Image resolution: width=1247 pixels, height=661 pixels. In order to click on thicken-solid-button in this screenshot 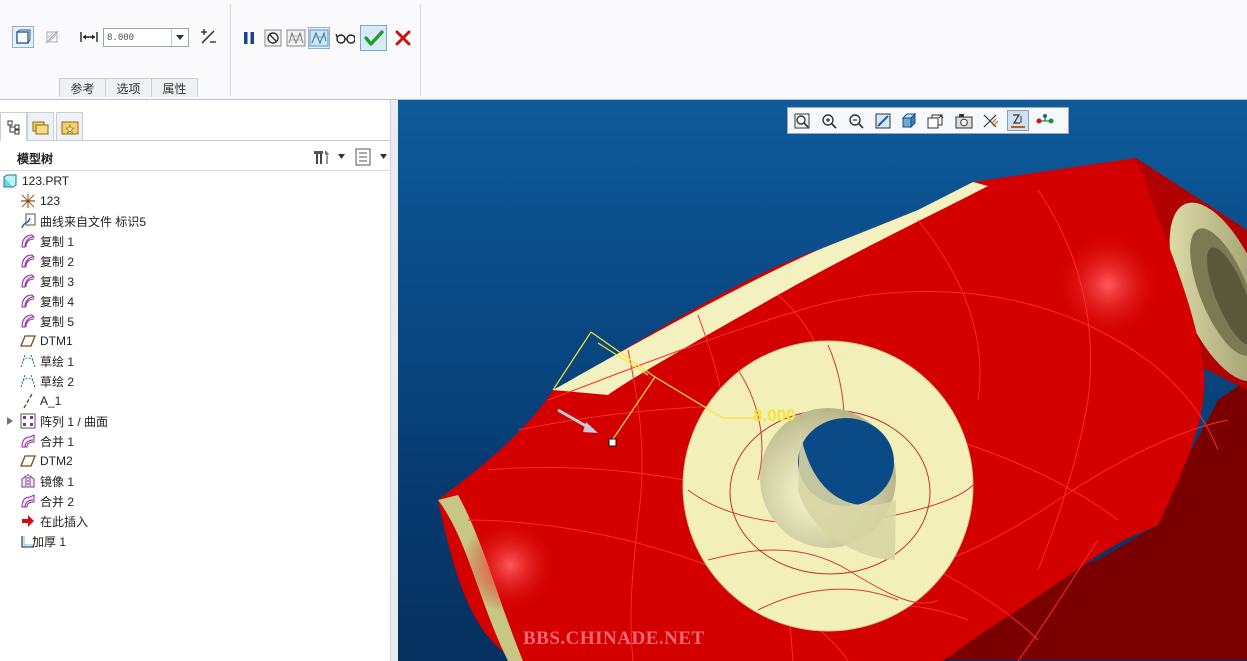, I will do `click(23, 37)`.